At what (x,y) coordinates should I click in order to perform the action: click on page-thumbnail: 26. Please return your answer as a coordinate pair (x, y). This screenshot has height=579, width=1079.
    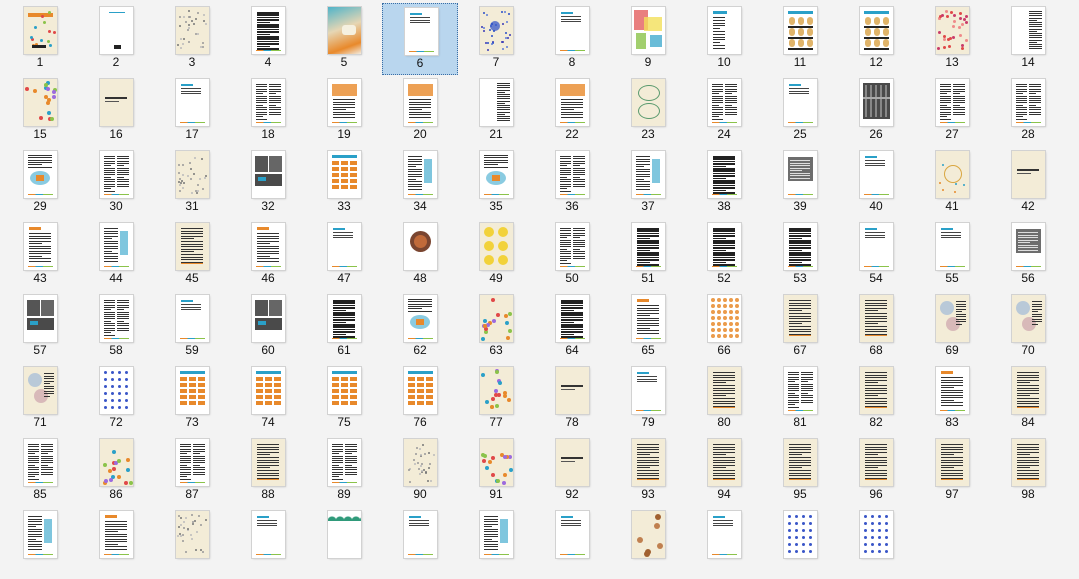
    Looking at the image, I should click on (876, 111).